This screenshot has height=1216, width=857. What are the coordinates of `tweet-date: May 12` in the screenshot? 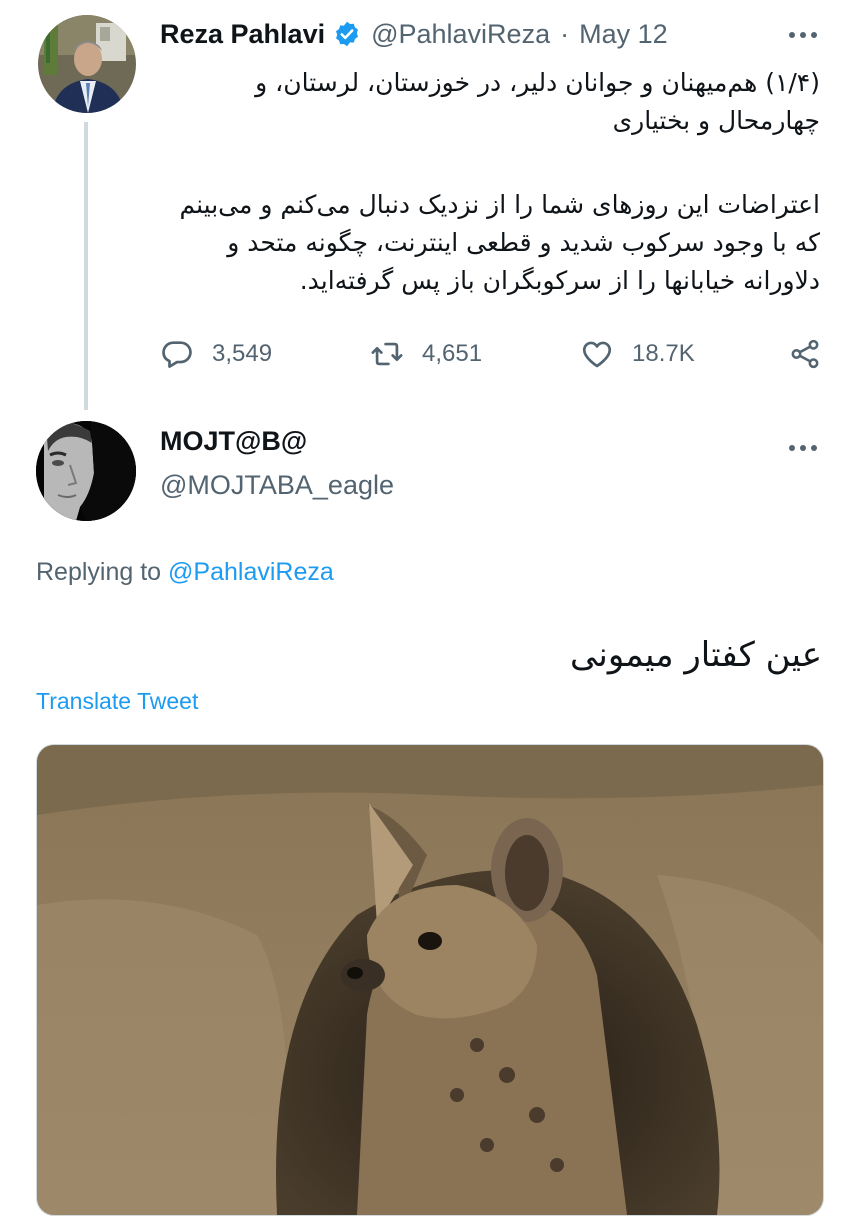 It's located at (623, 34).